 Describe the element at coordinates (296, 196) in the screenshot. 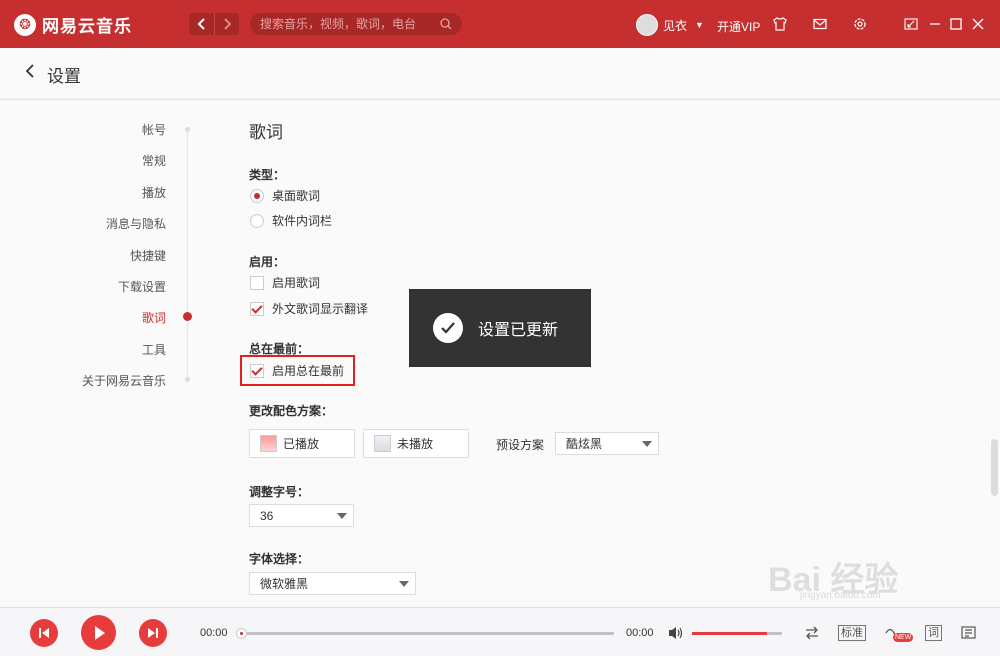

I see `radio-label: 桌面歌词` at that location.